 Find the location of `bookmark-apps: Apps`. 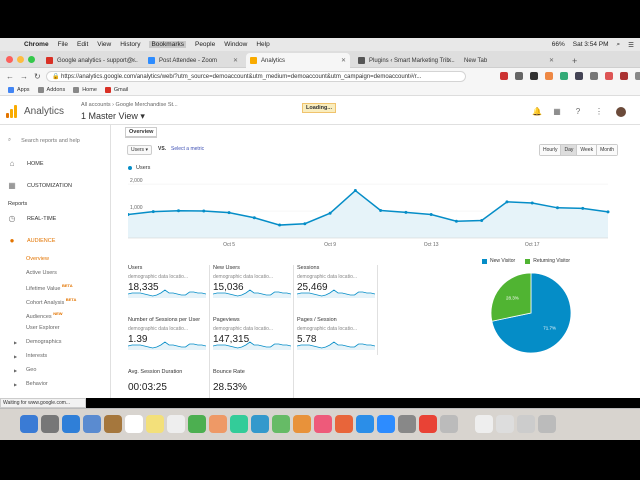

bookmark-apps: Apps is located at coordinates (19, 90).